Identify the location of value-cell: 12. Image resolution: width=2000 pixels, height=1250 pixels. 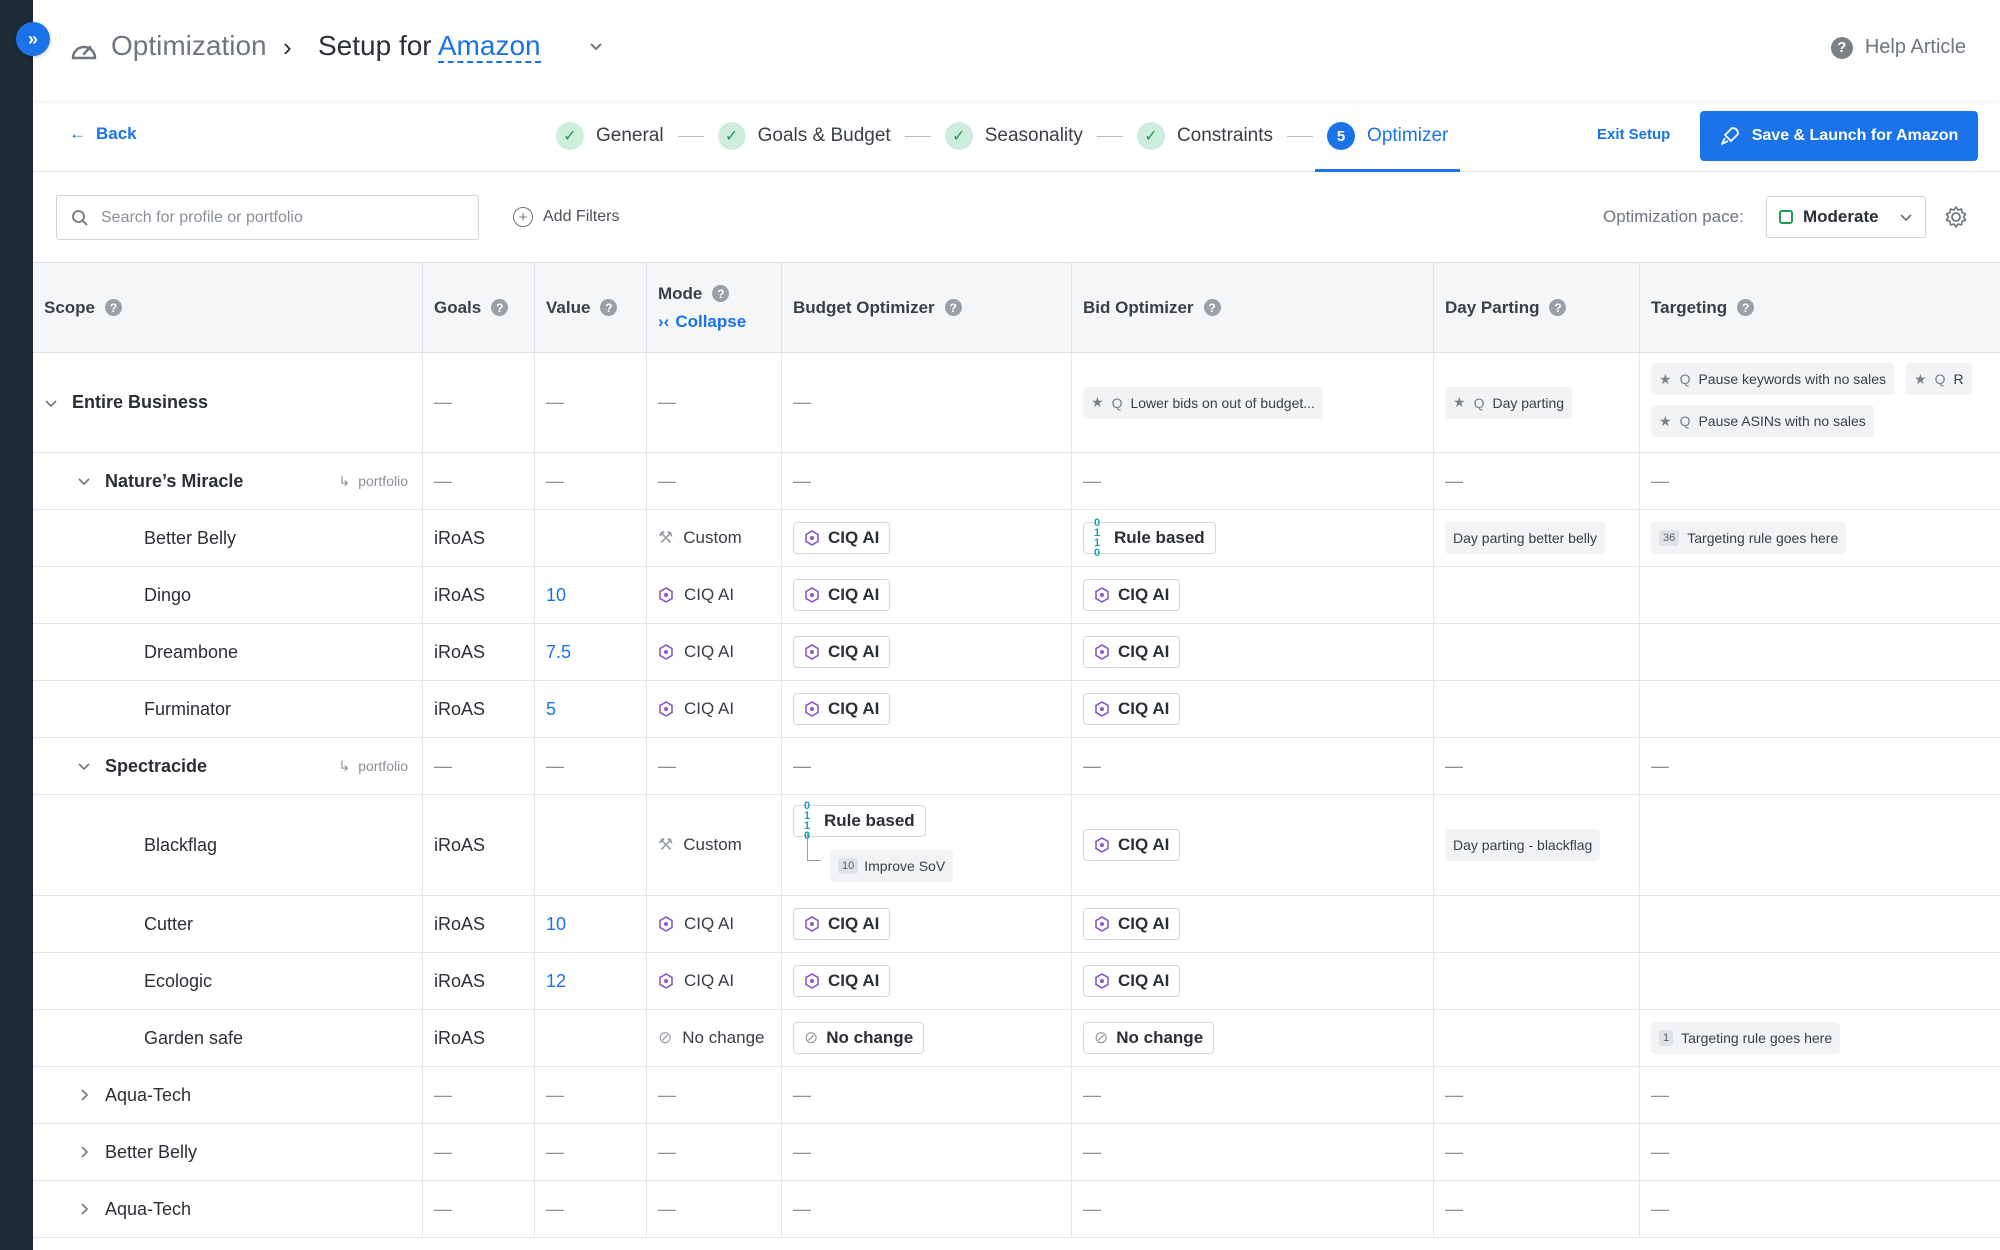
(591, 981).